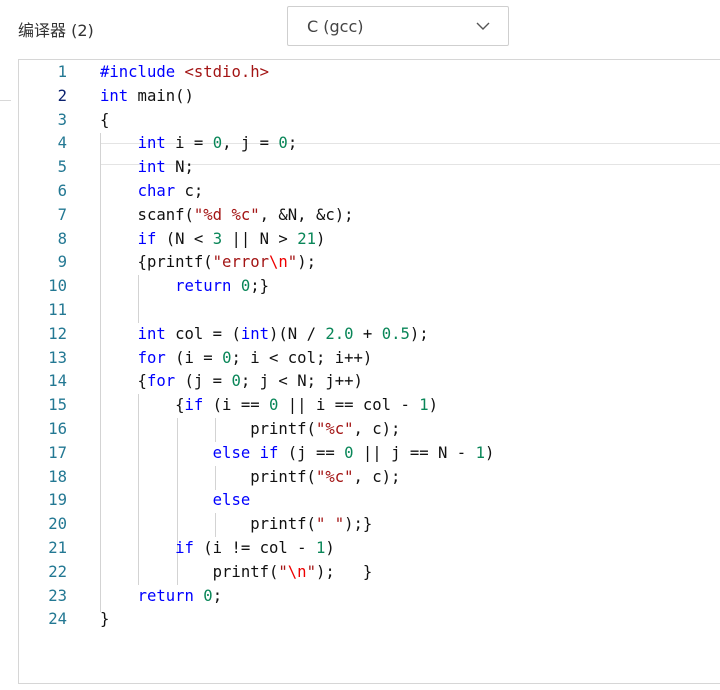  Describe the element at coordinates (189, 190) in the screenshot. I see `code-token: c;` at that location.